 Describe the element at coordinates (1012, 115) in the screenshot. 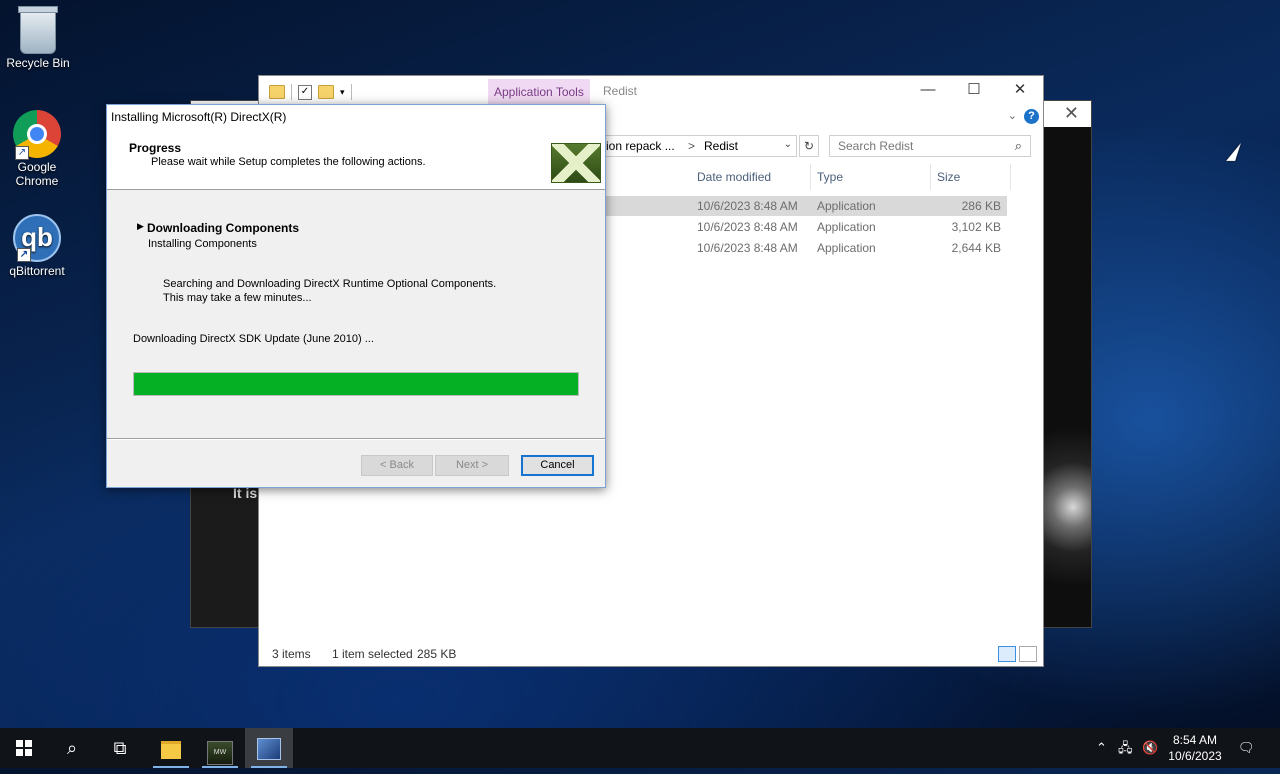

I see `chevron-down-icon: ⌄` at that location.